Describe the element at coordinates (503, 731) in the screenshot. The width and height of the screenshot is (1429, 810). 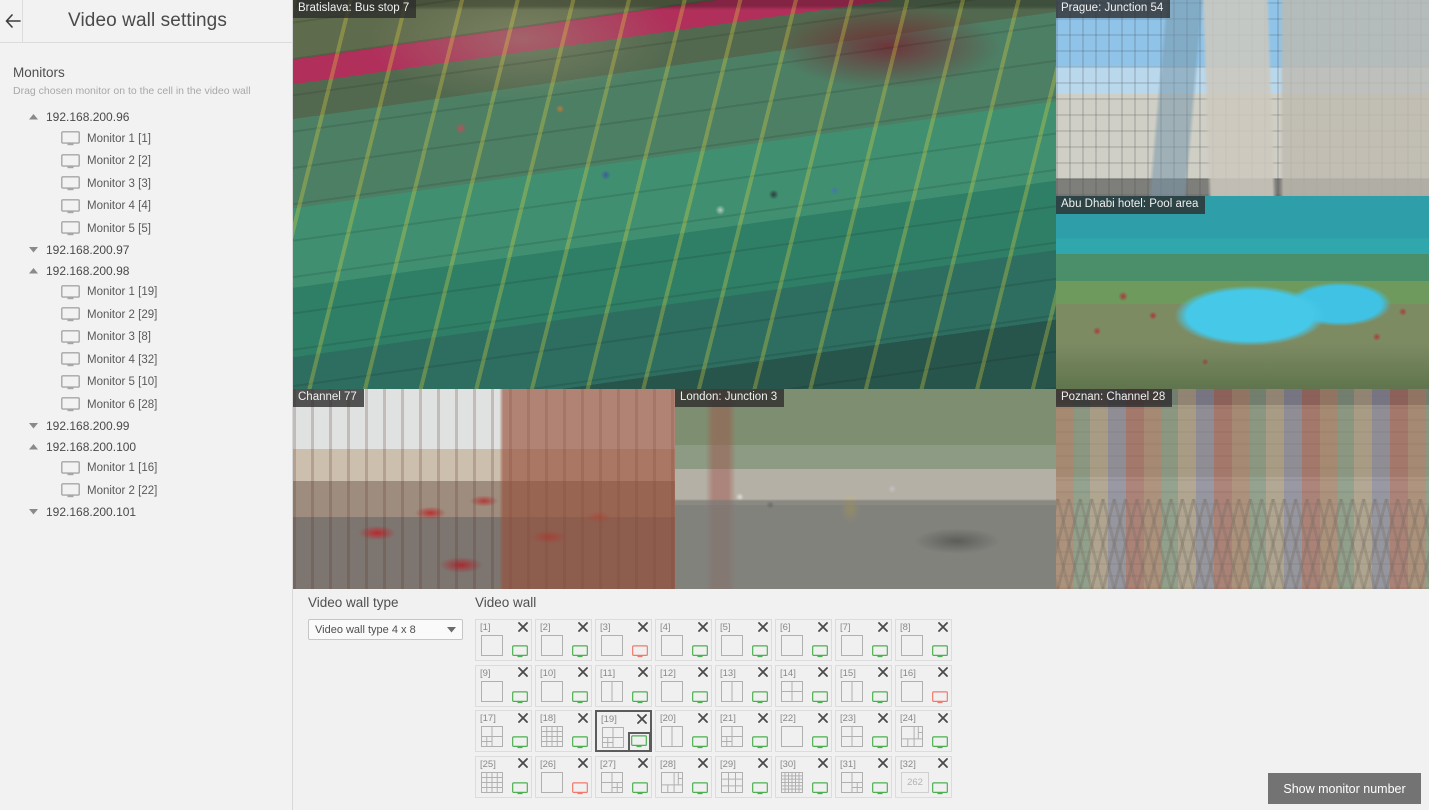
I see `wall-cell: [17]` at that location.